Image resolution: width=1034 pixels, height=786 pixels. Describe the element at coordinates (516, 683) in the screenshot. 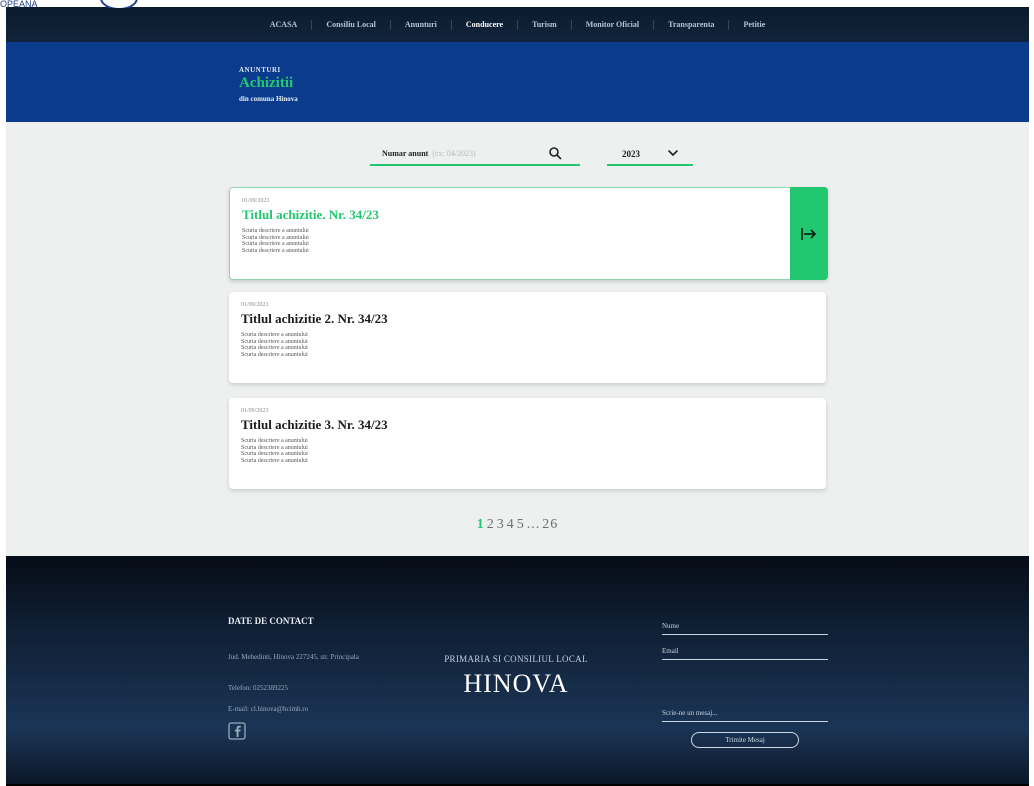

I see `footer-brand-title: HINOVA` at that location.